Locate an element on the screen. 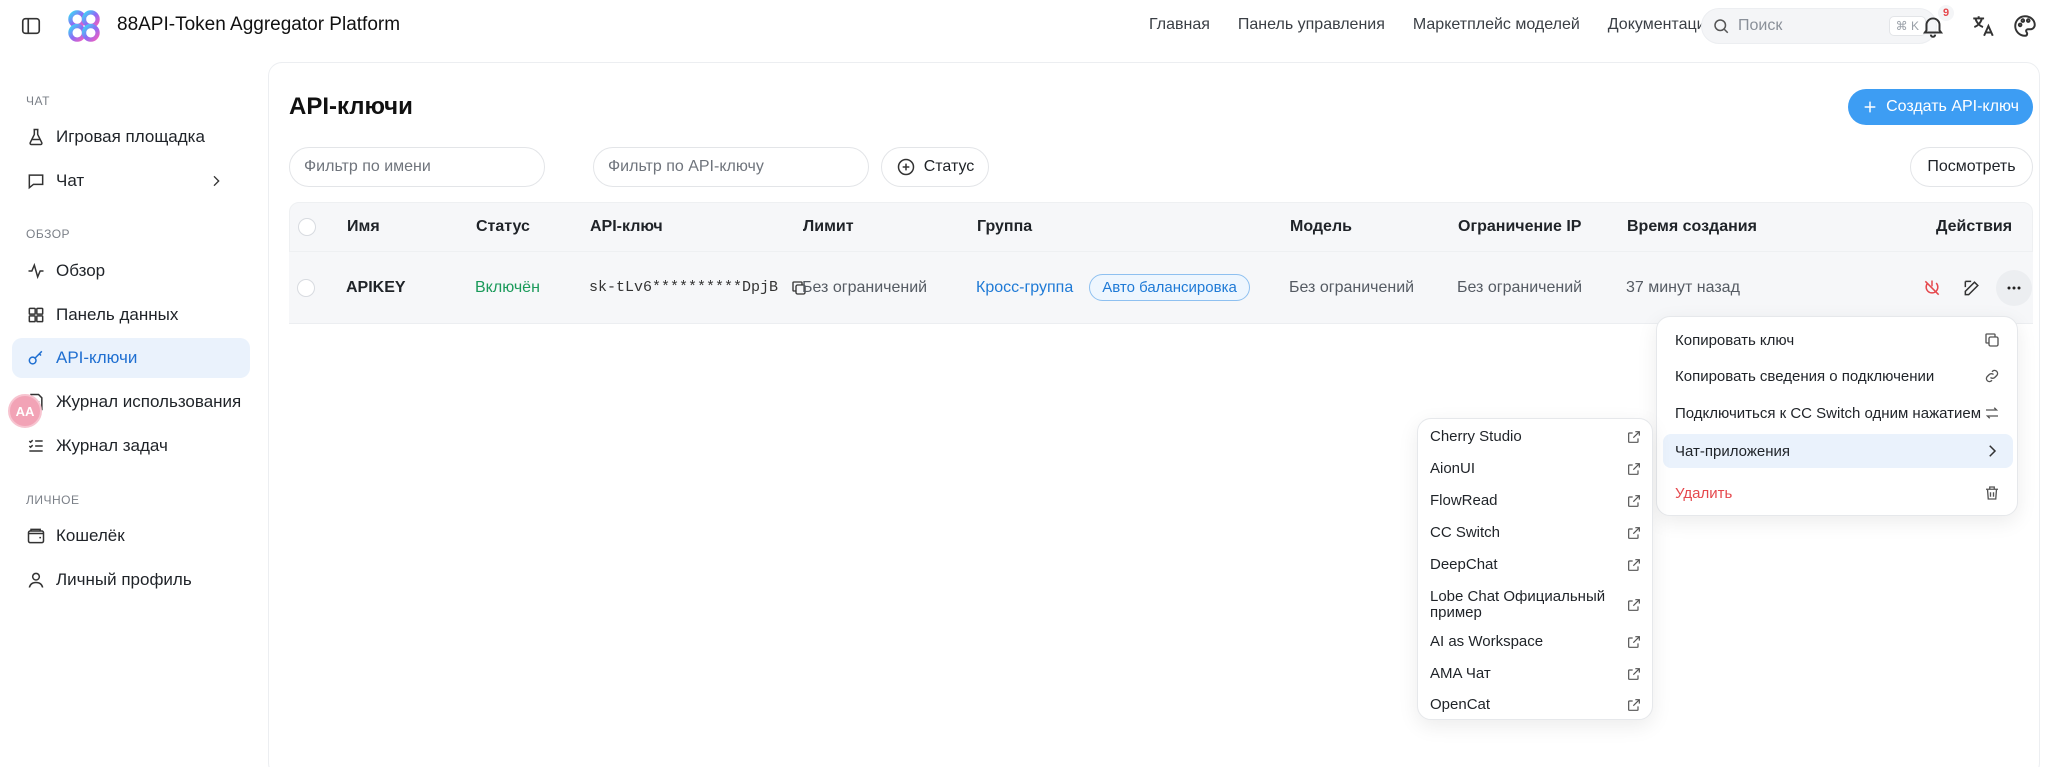  sidebar-item-task-log: Журнал задач is located at coordinates (131, 446).